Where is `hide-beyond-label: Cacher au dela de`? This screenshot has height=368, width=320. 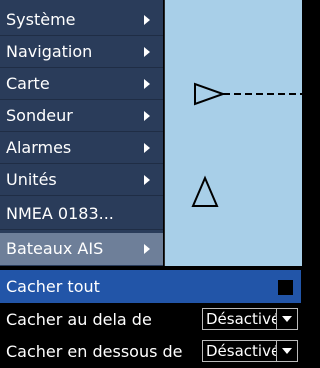
hide-beyond-label: Cacher au dela de is located at coordinates (79, 319).